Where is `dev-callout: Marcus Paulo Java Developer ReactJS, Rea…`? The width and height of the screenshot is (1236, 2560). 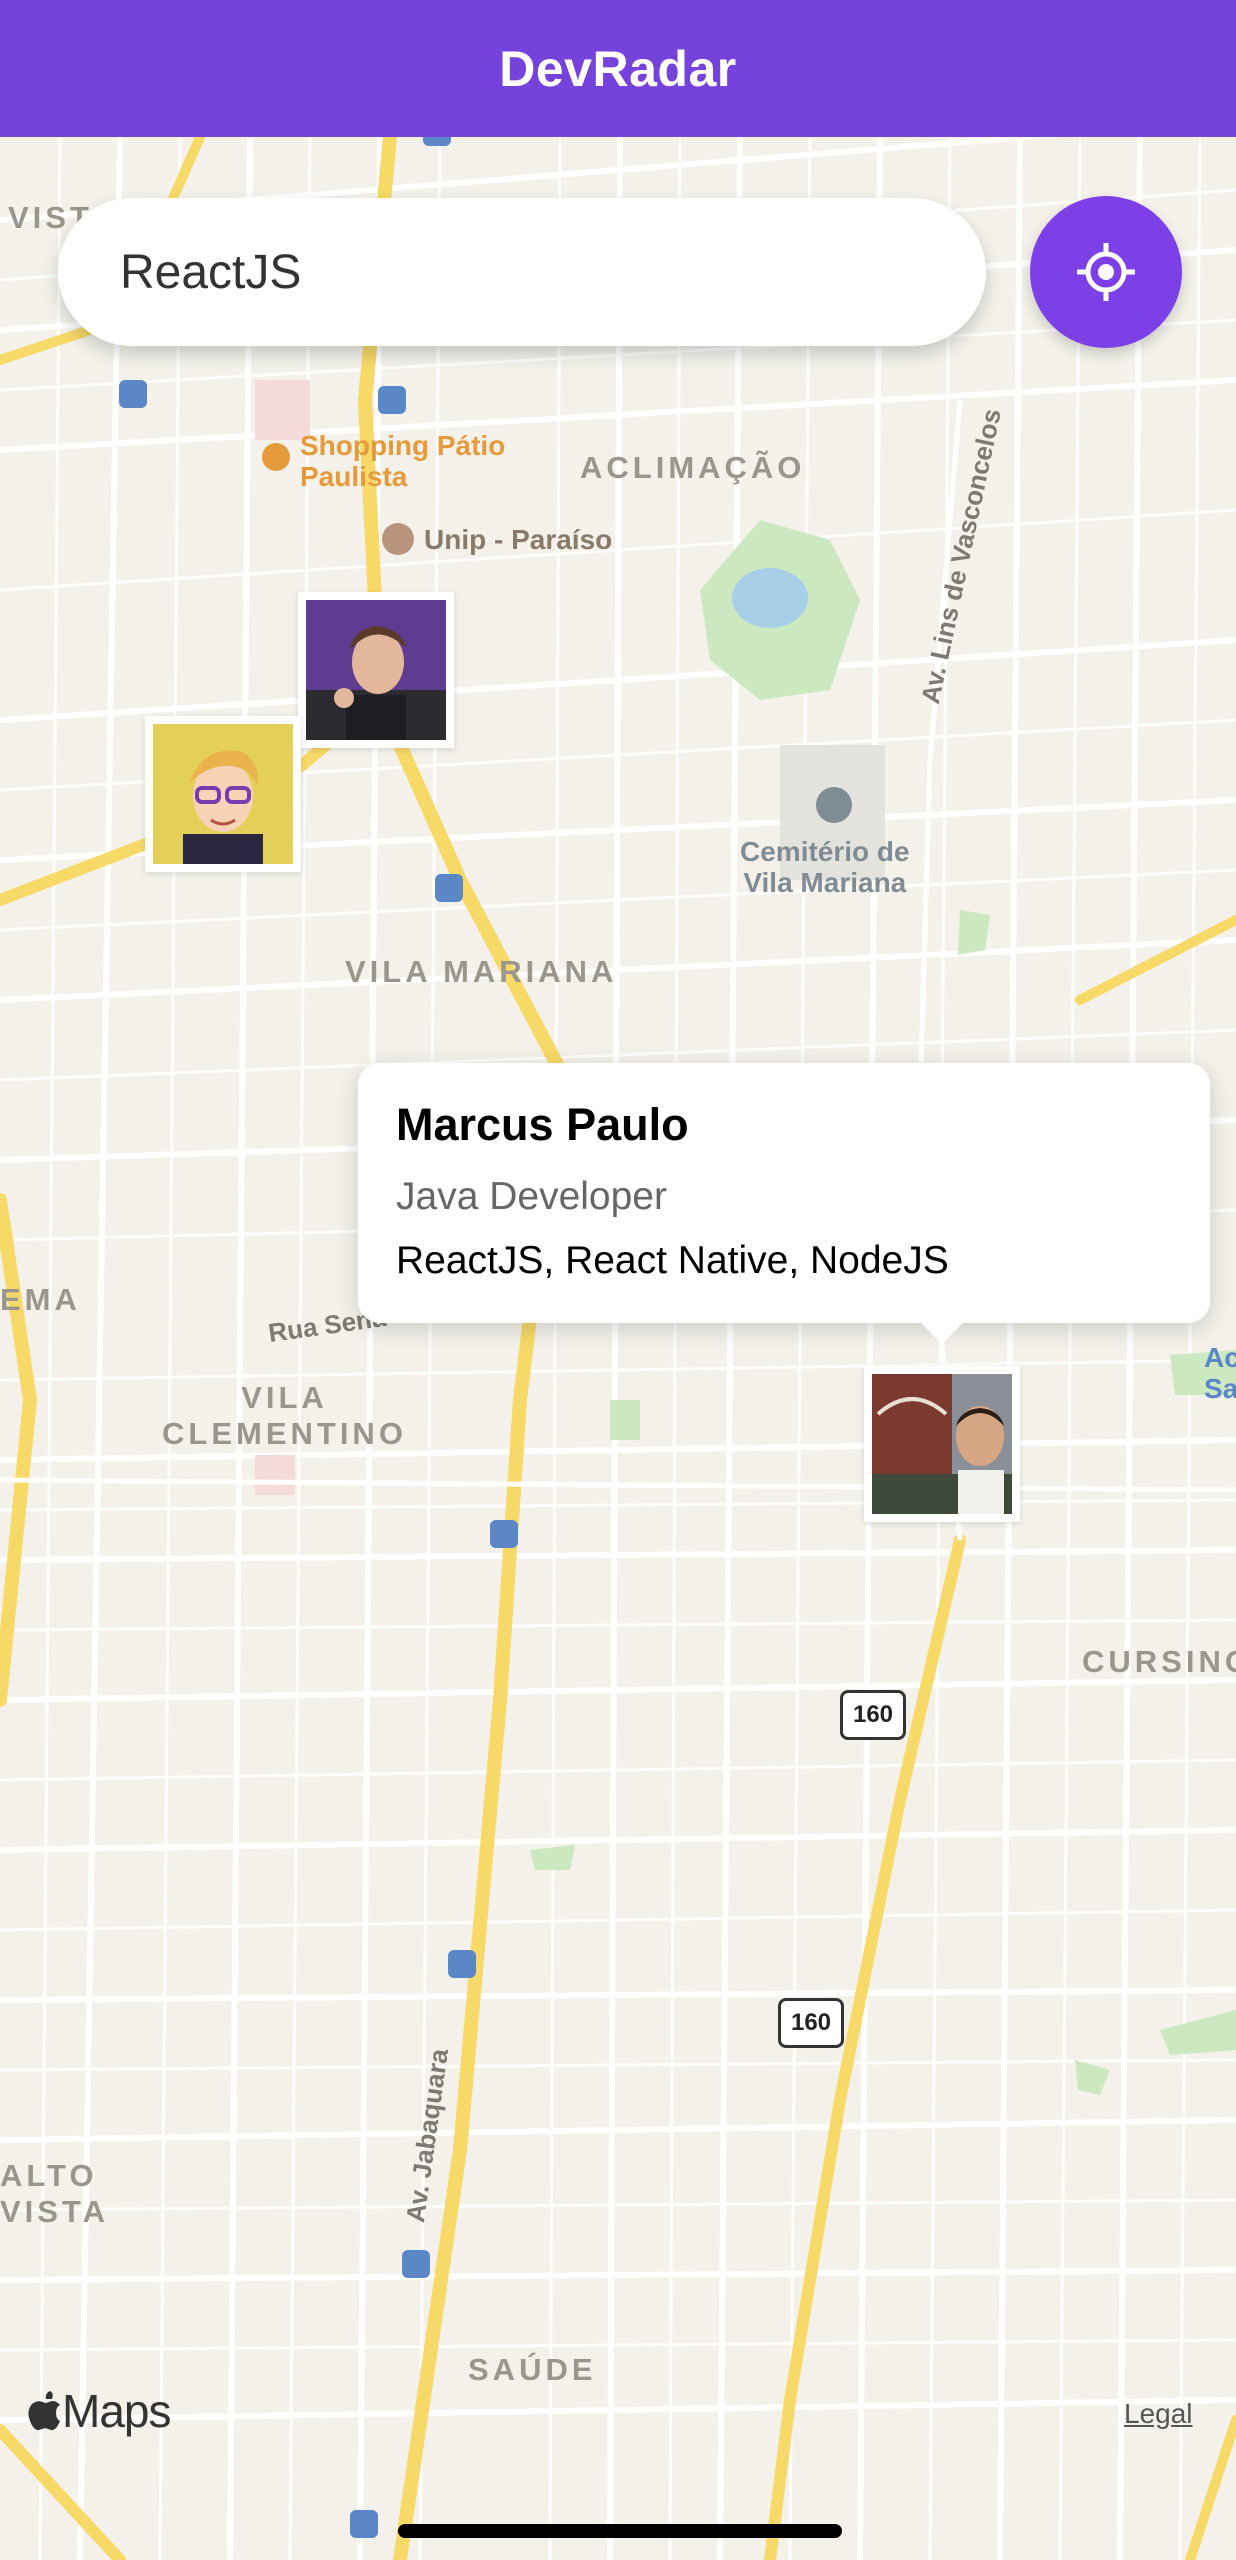
dev-callout: Marcus Paulo Java Developer ReactJS, Rea… is located at coordinates (784, 1193).